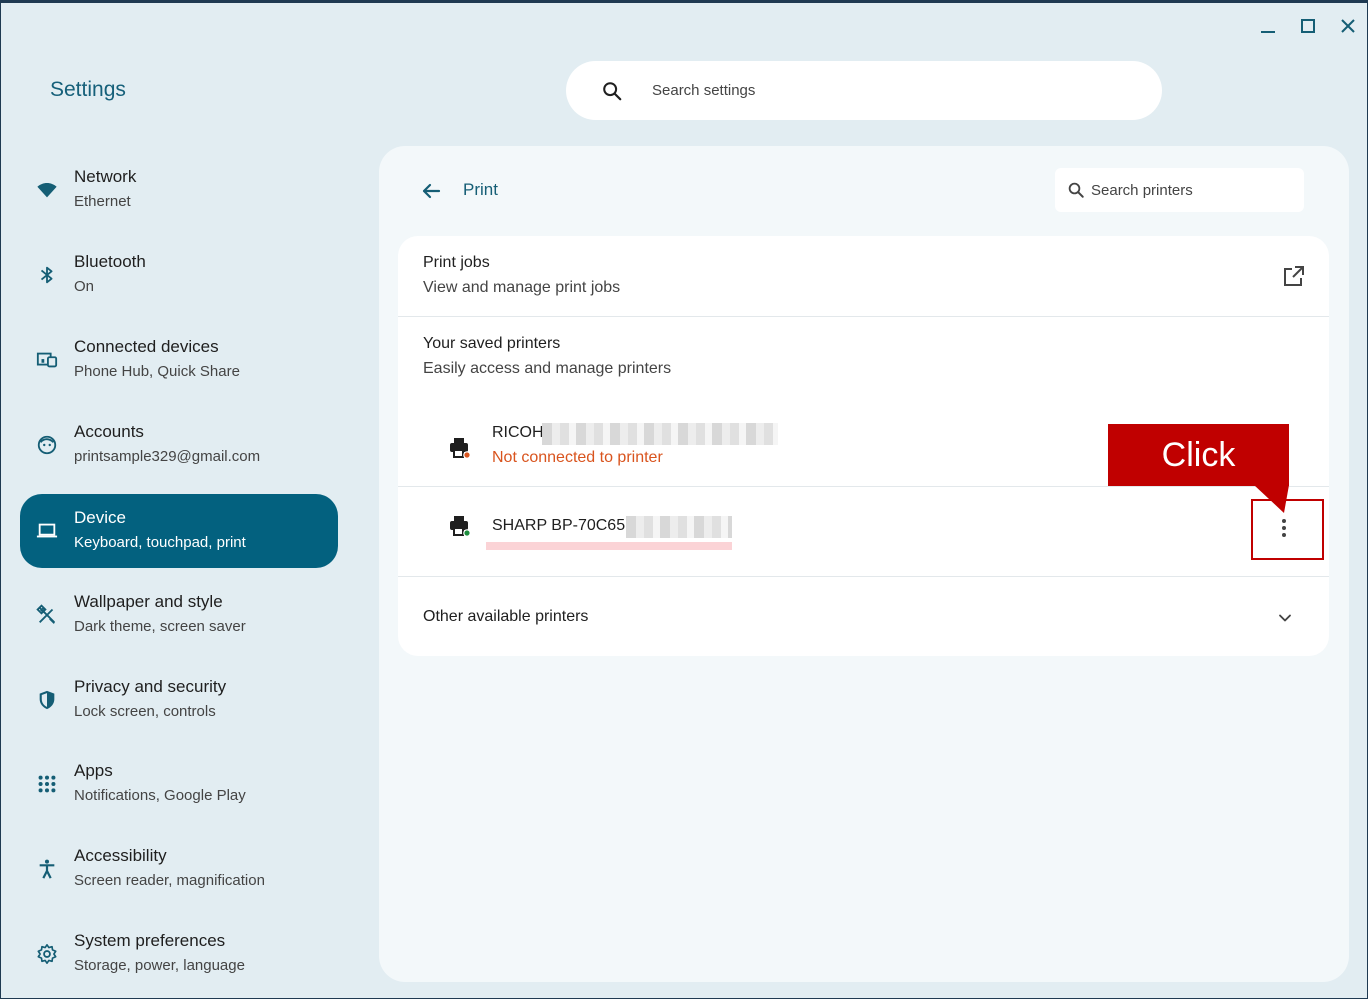 The width and height of the screenshot is (1368, 999). I want to click on sidebar-item-title: Wallpaper and style, so click(148, 601).